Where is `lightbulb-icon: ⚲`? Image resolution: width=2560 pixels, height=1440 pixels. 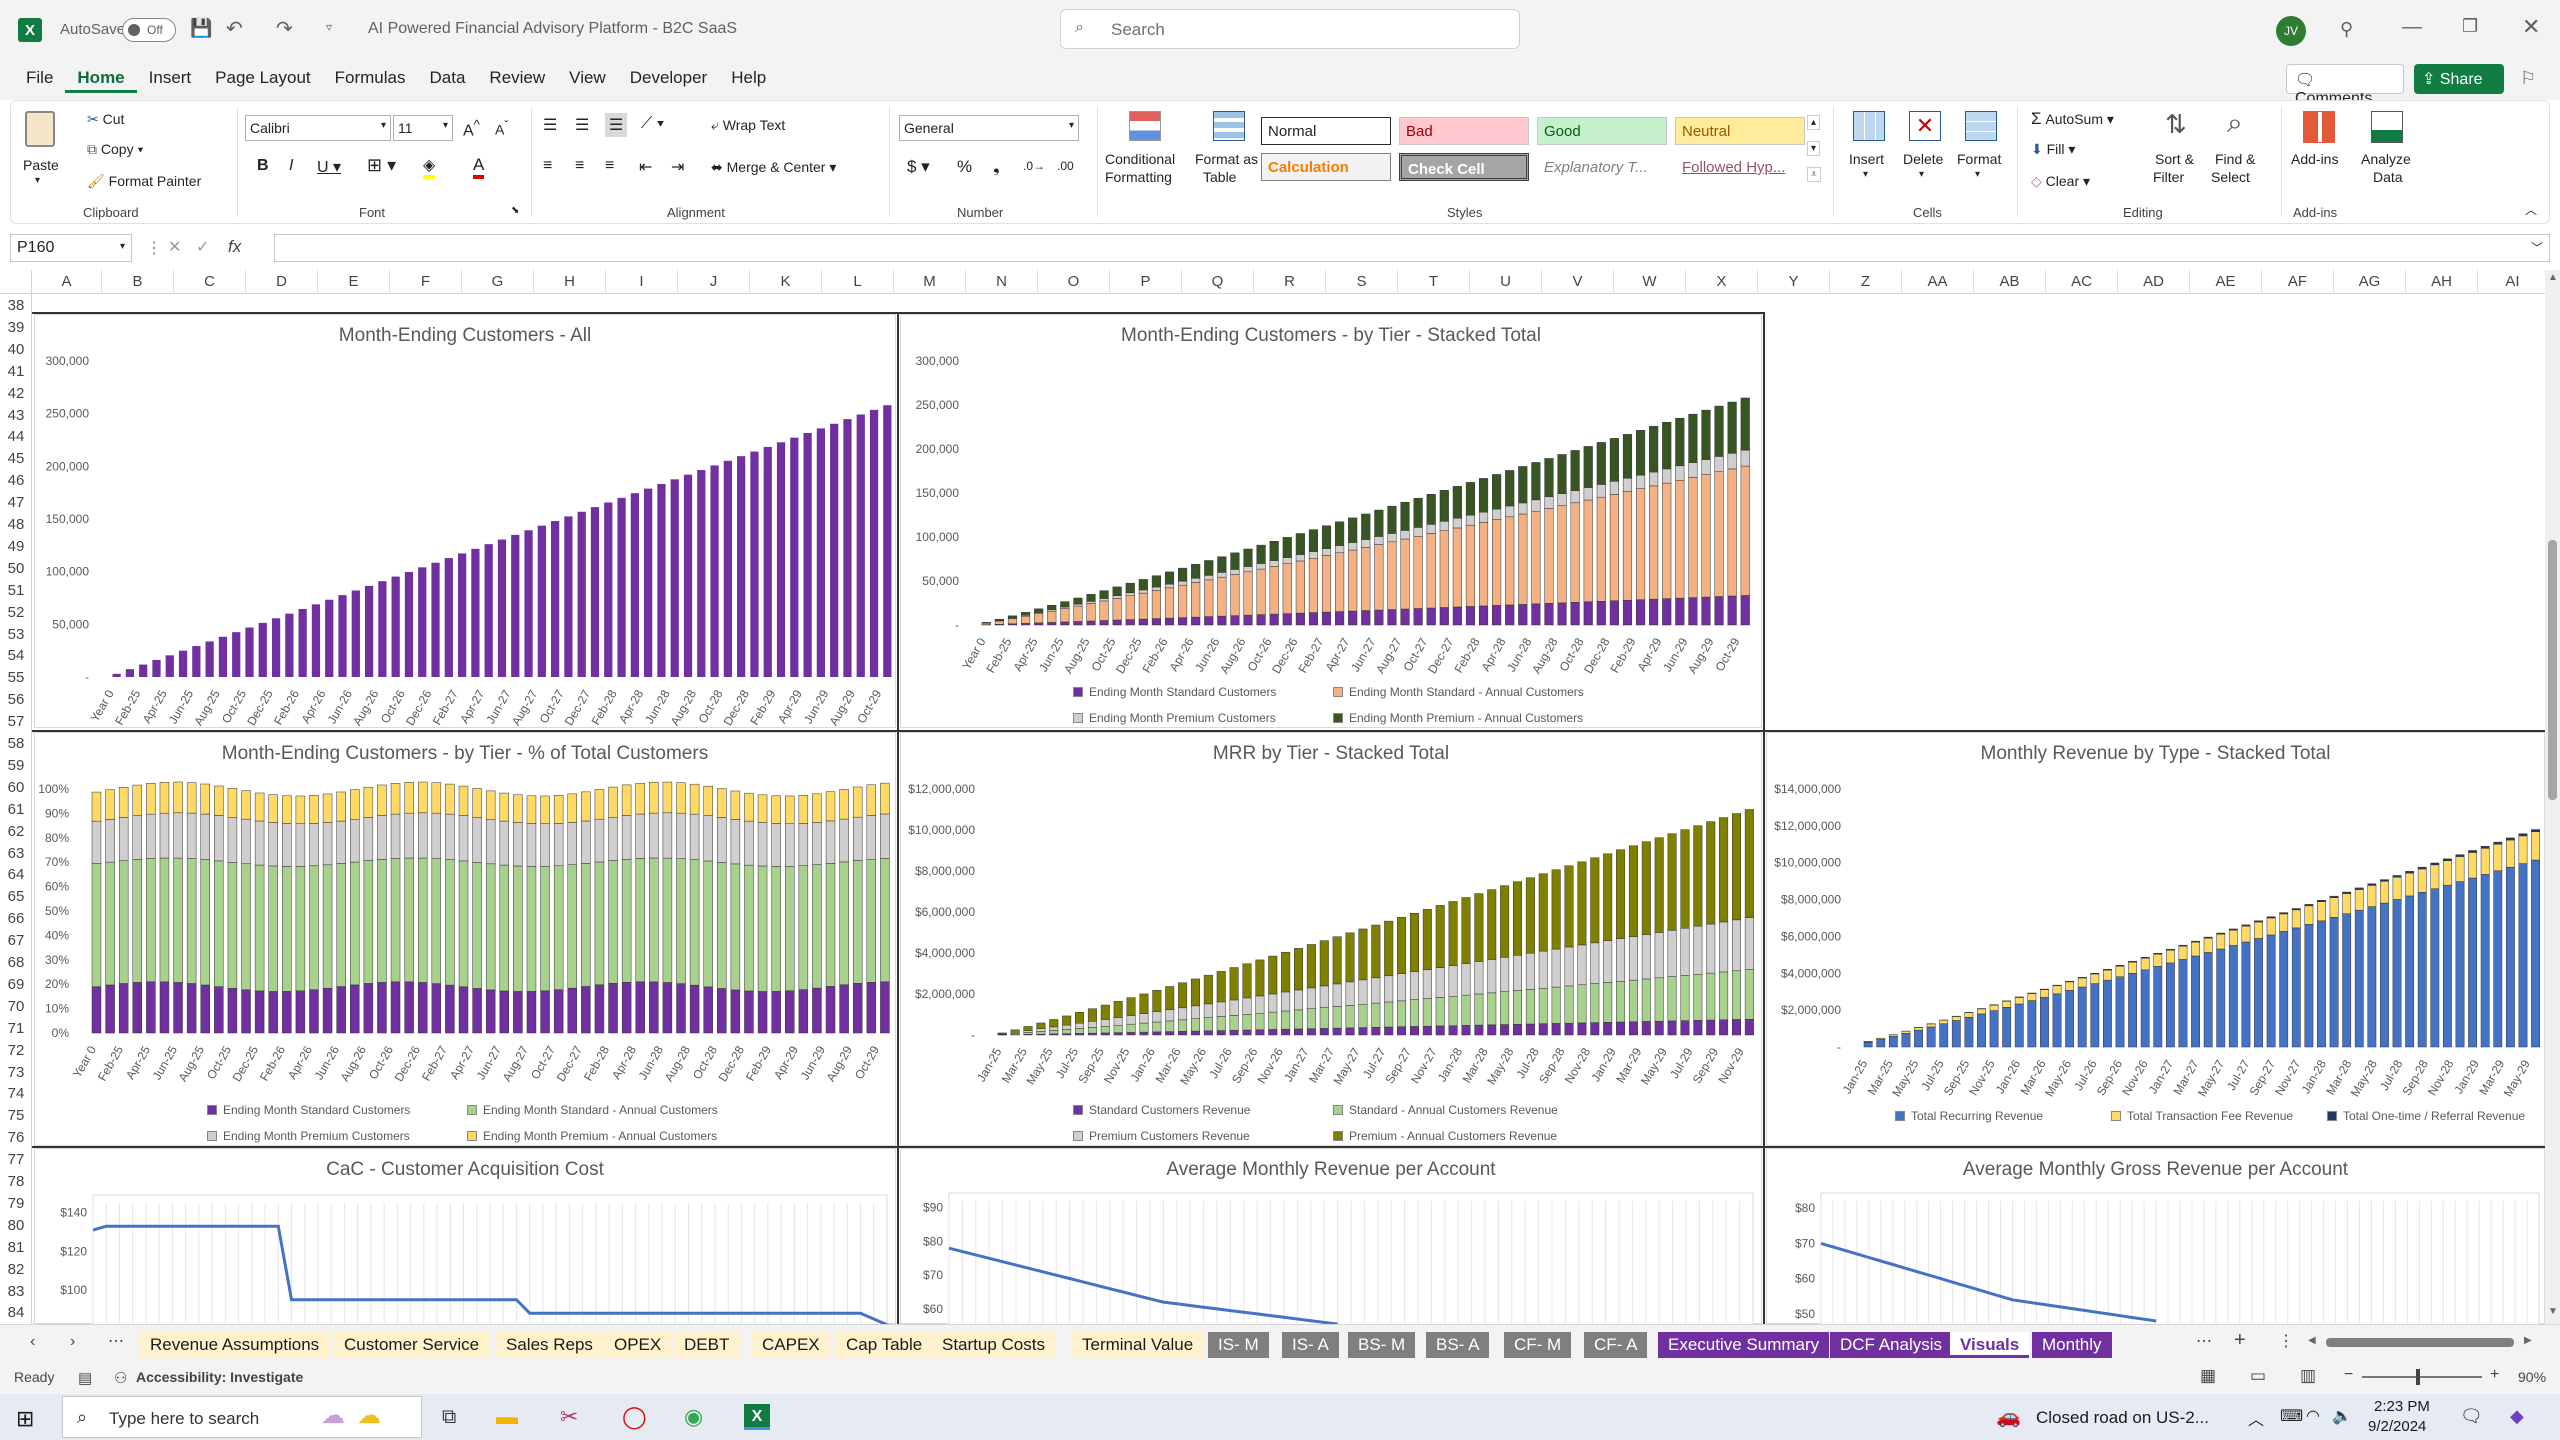
lightbulb-icon: ⚲ is located at coordinates (2346, 29).